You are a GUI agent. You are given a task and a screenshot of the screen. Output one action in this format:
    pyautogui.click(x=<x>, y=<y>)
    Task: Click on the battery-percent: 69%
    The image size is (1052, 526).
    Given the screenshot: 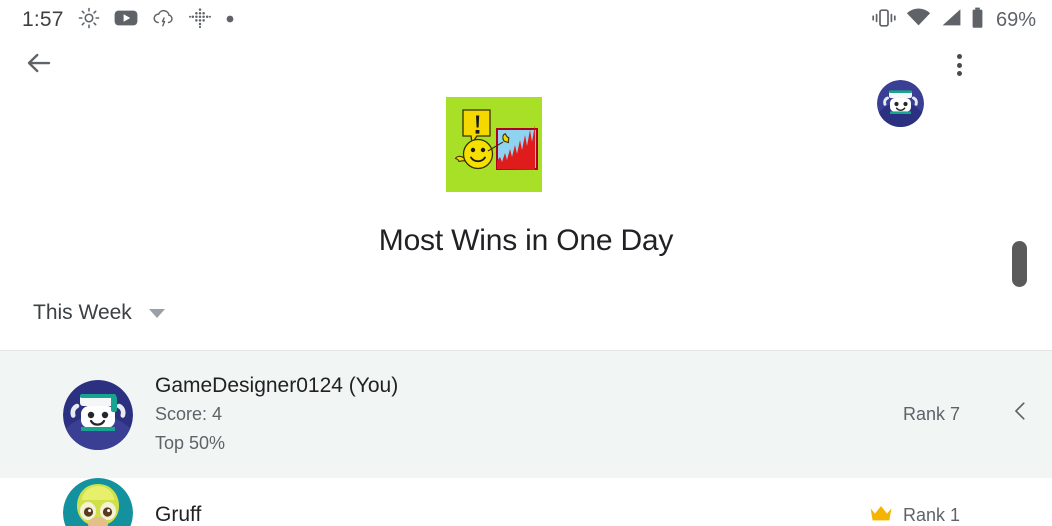 What is the action you would take?
    pyautogui.click(x=1015, y=19)
    